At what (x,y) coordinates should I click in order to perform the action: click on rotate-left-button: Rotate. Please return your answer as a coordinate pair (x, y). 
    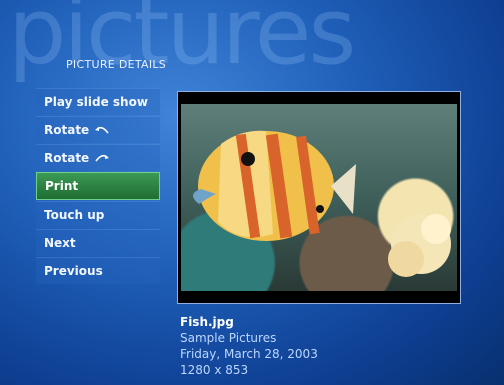
    Looking at the image, I should click on (98, 129).